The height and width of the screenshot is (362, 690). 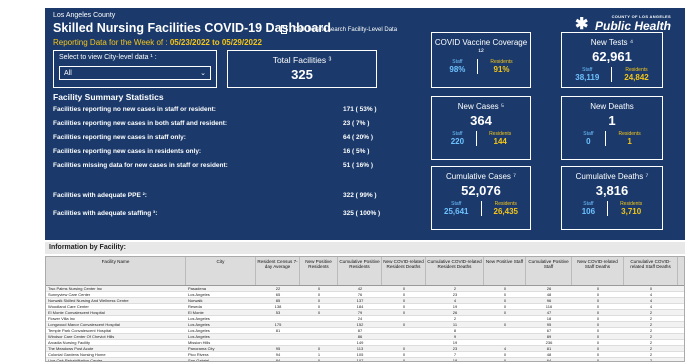 What do you see at coordinates (71, 348) in the screenshot?
I see `table-cell: The Meadows Post Acute` at bounding box center [71, 348].